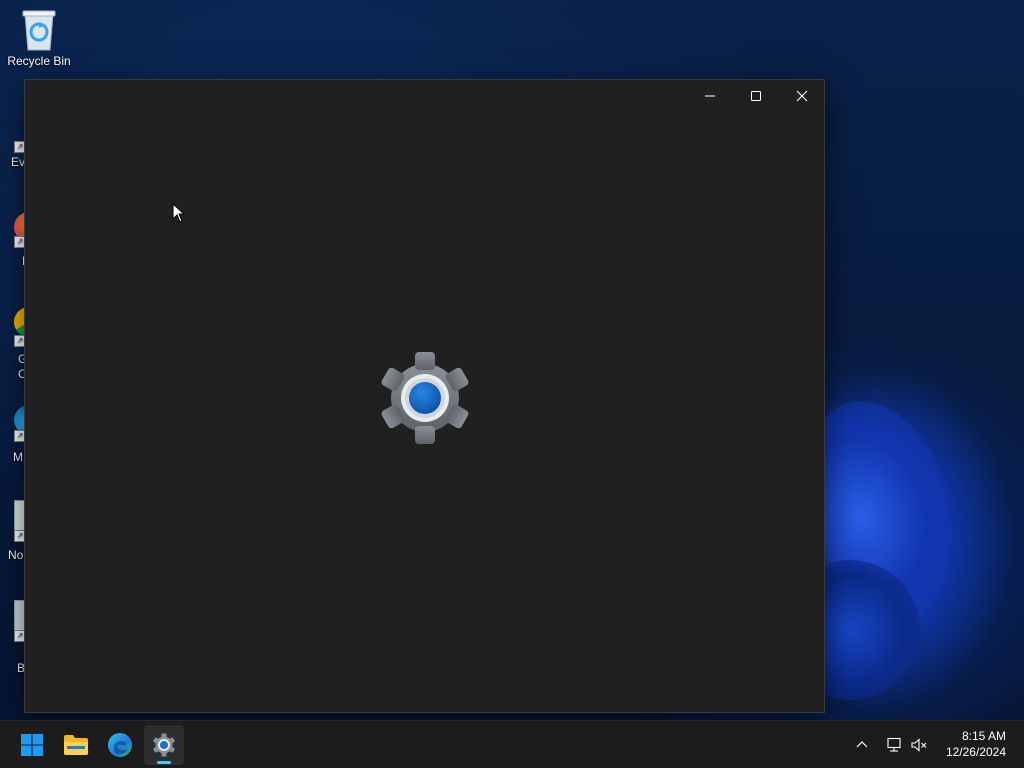 This screenshot has height=768, width=1024. I want to click on chevron-up-icon, so click(862, 744).